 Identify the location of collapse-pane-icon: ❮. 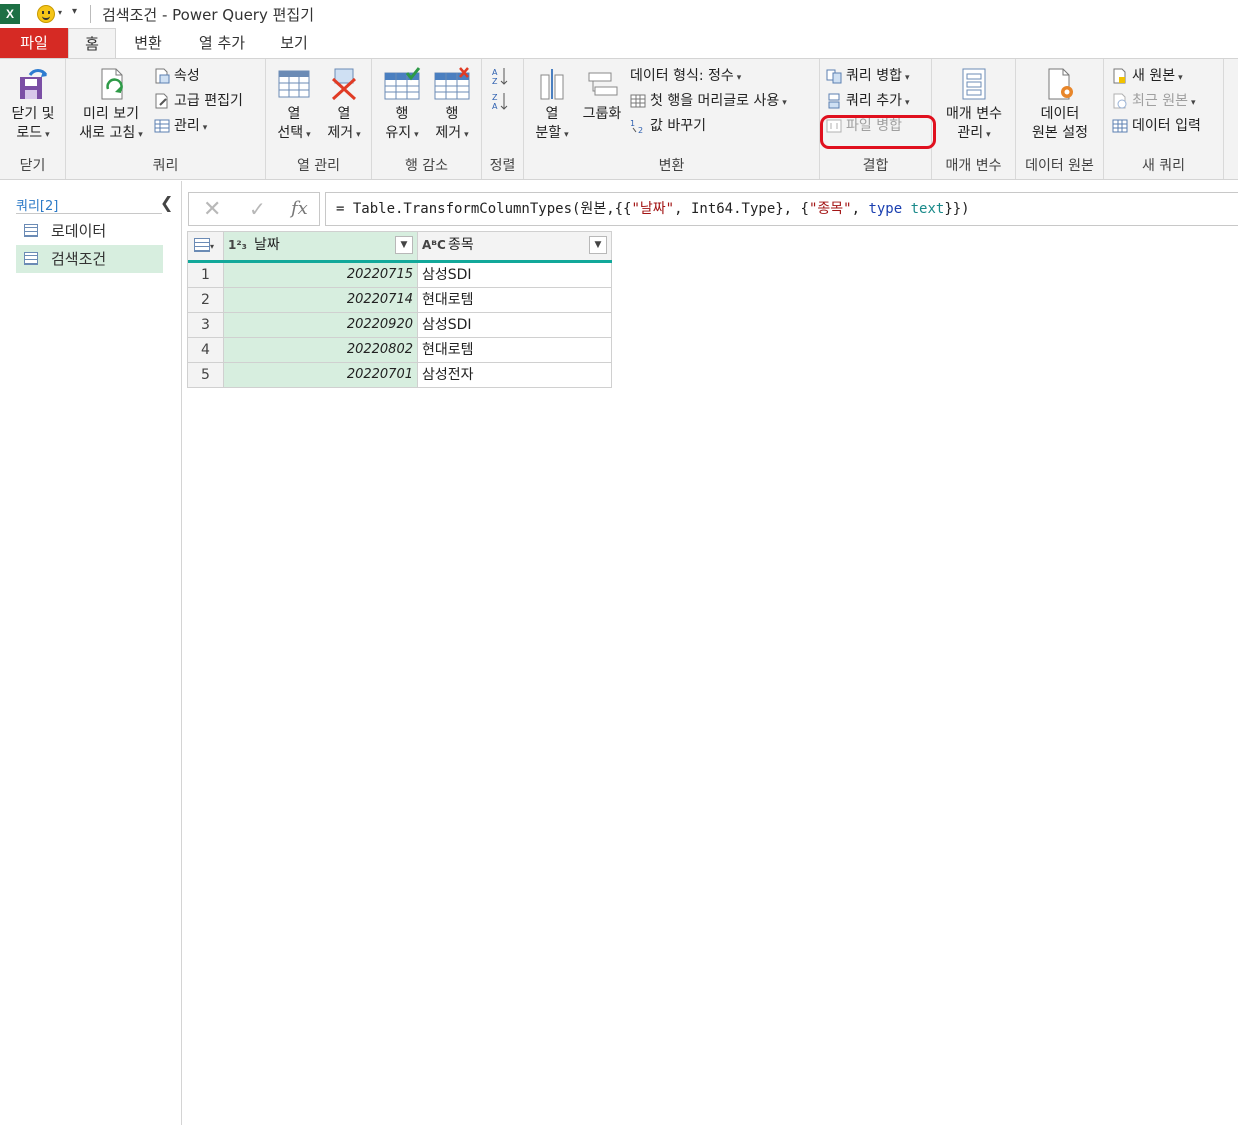
(166, 202).